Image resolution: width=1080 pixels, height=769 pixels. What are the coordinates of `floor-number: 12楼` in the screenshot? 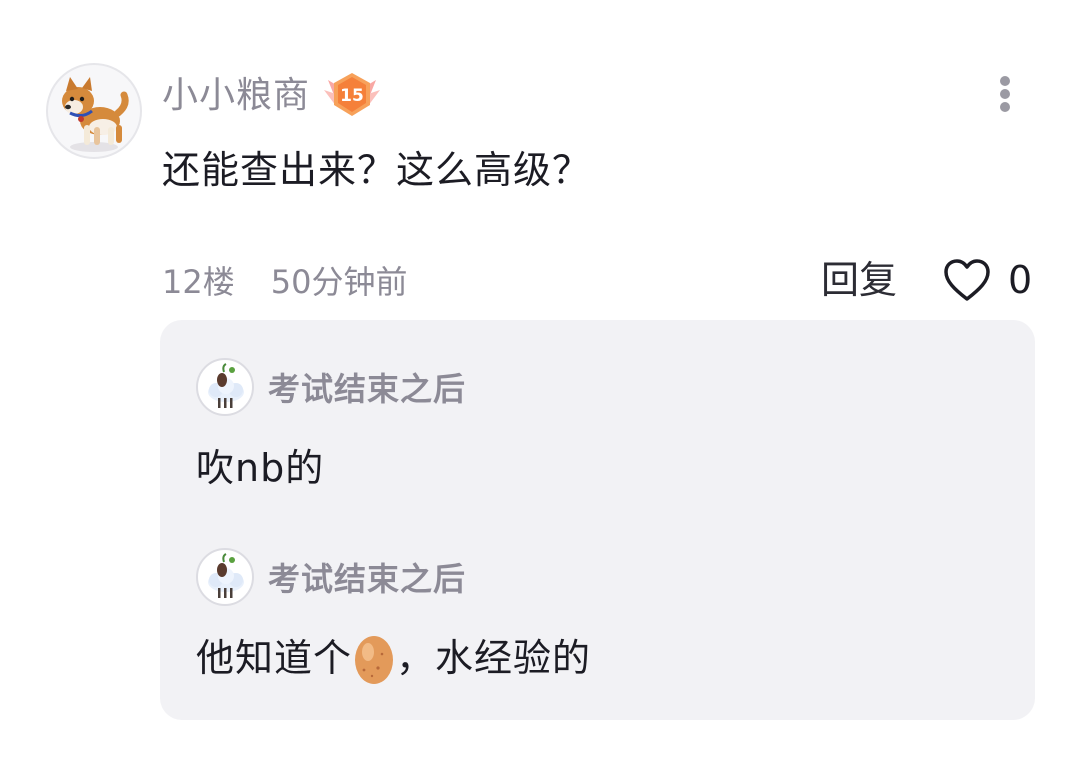 It's located at (198, 282).